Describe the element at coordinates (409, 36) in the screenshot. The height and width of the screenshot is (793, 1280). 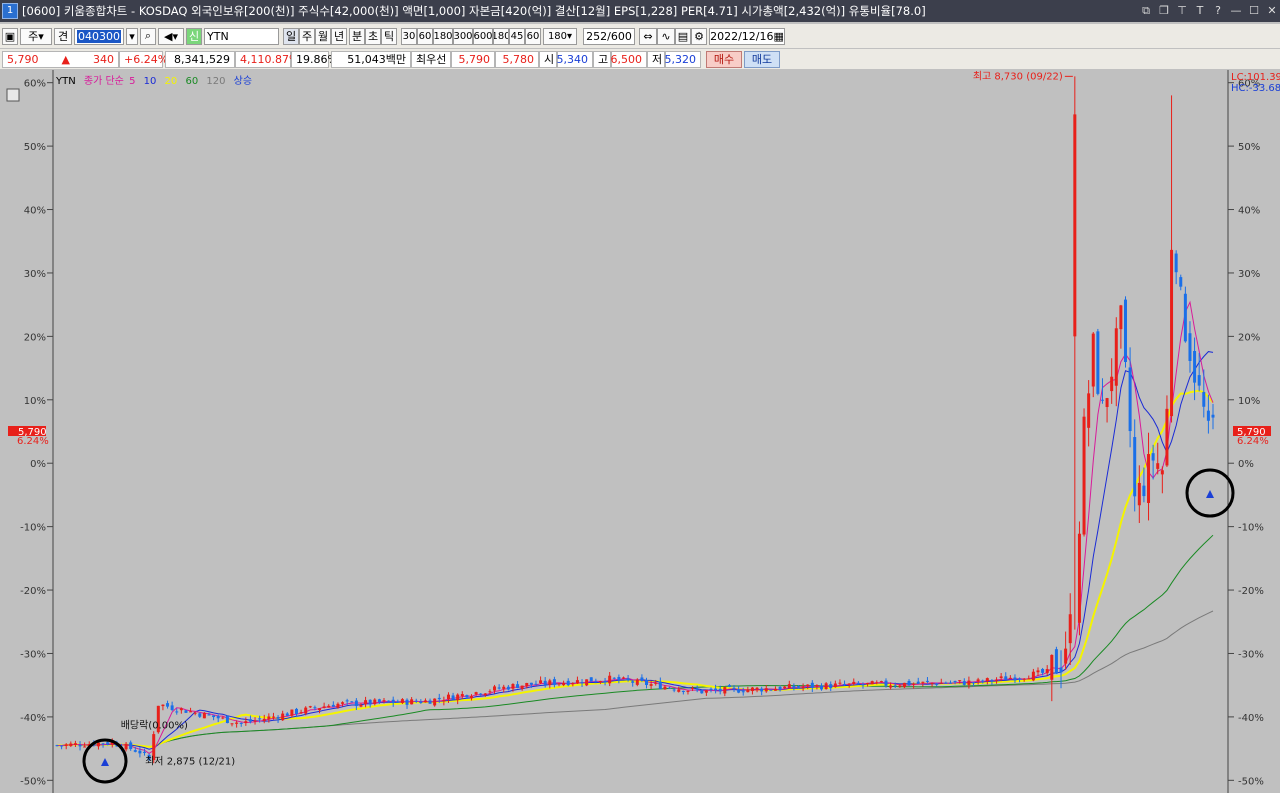
I see `minute-30: 30` at that location.